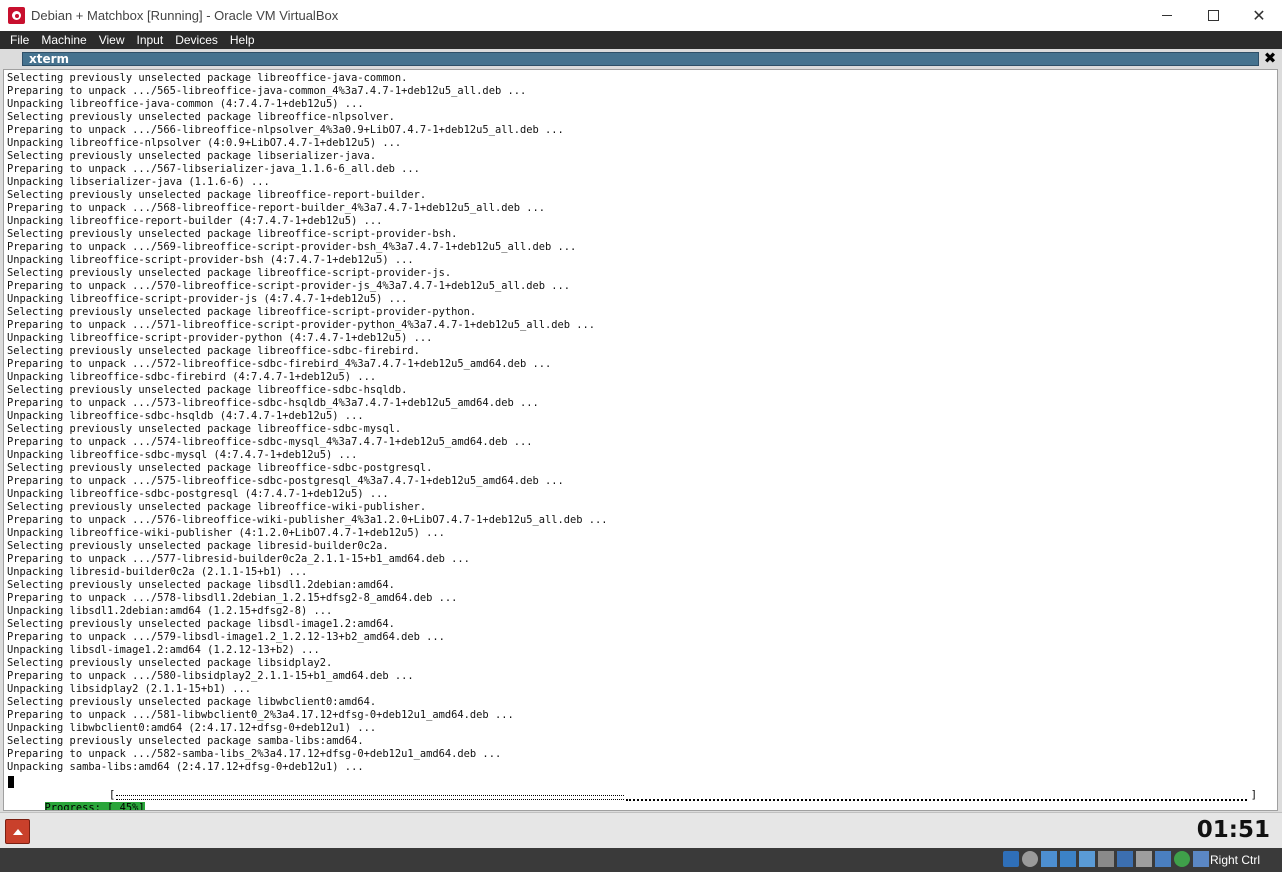 This screenshot has height=872, width=1282. Describe the element at coordinates (17, 40) in the screenshot. I see `menu-file: File` at that location.